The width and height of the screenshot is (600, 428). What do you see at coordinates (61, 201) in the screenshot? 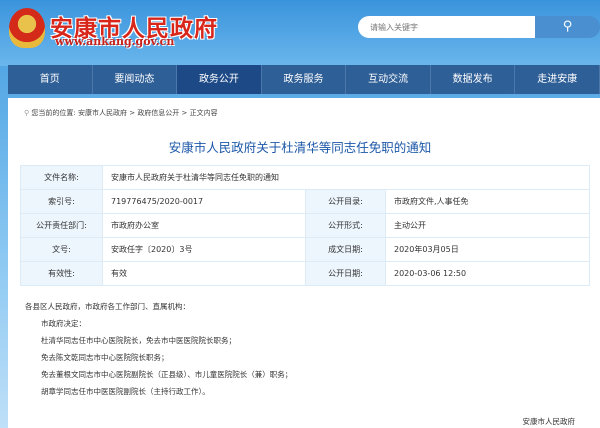
I see `meta-label: 索引号:` at bounding box center [61, 201].